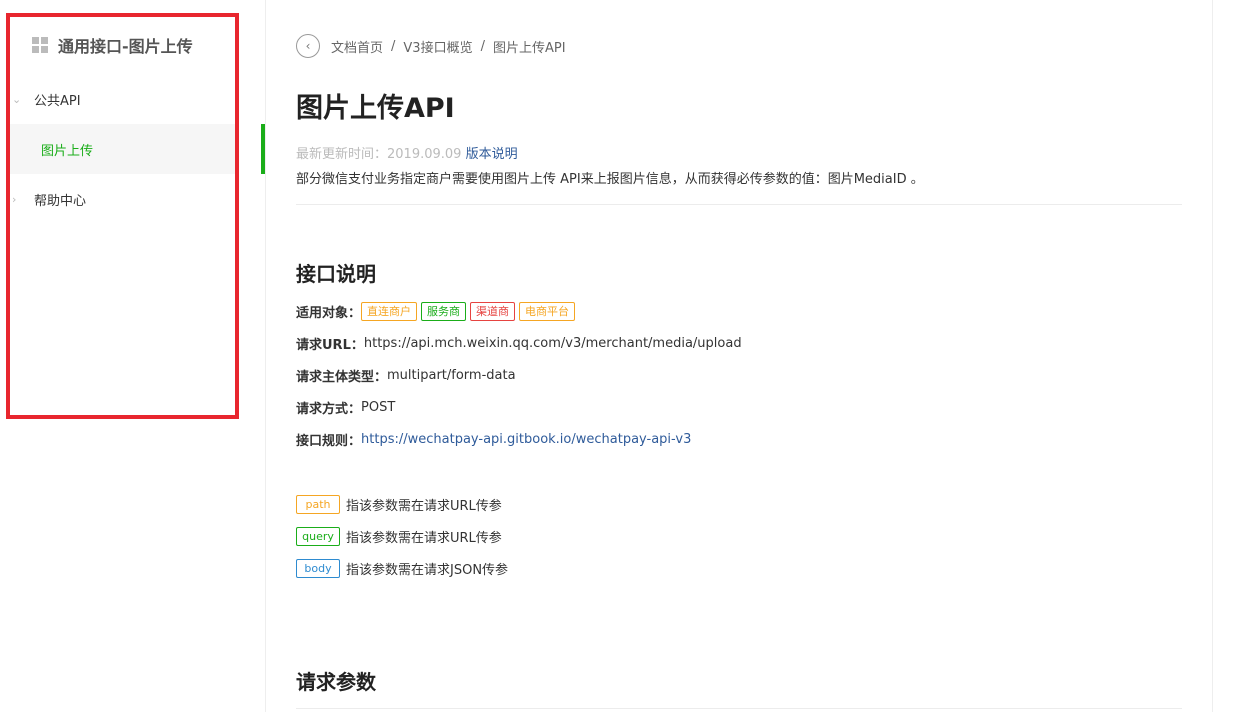  What do you see at coordinates (547, 311) in the screenshot?
I see `tag-ecommerce: 电商平台` at bounding box center [547, 311].